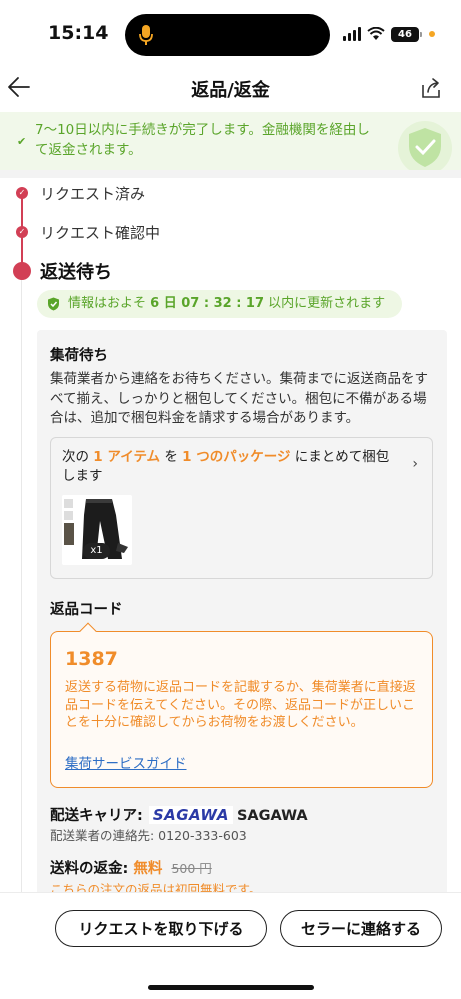 This screenshot has width=461, height=999. I want to click on bottom-action-bar: リクエストを取り下げる セラーに連絡する, so click(230, 945).